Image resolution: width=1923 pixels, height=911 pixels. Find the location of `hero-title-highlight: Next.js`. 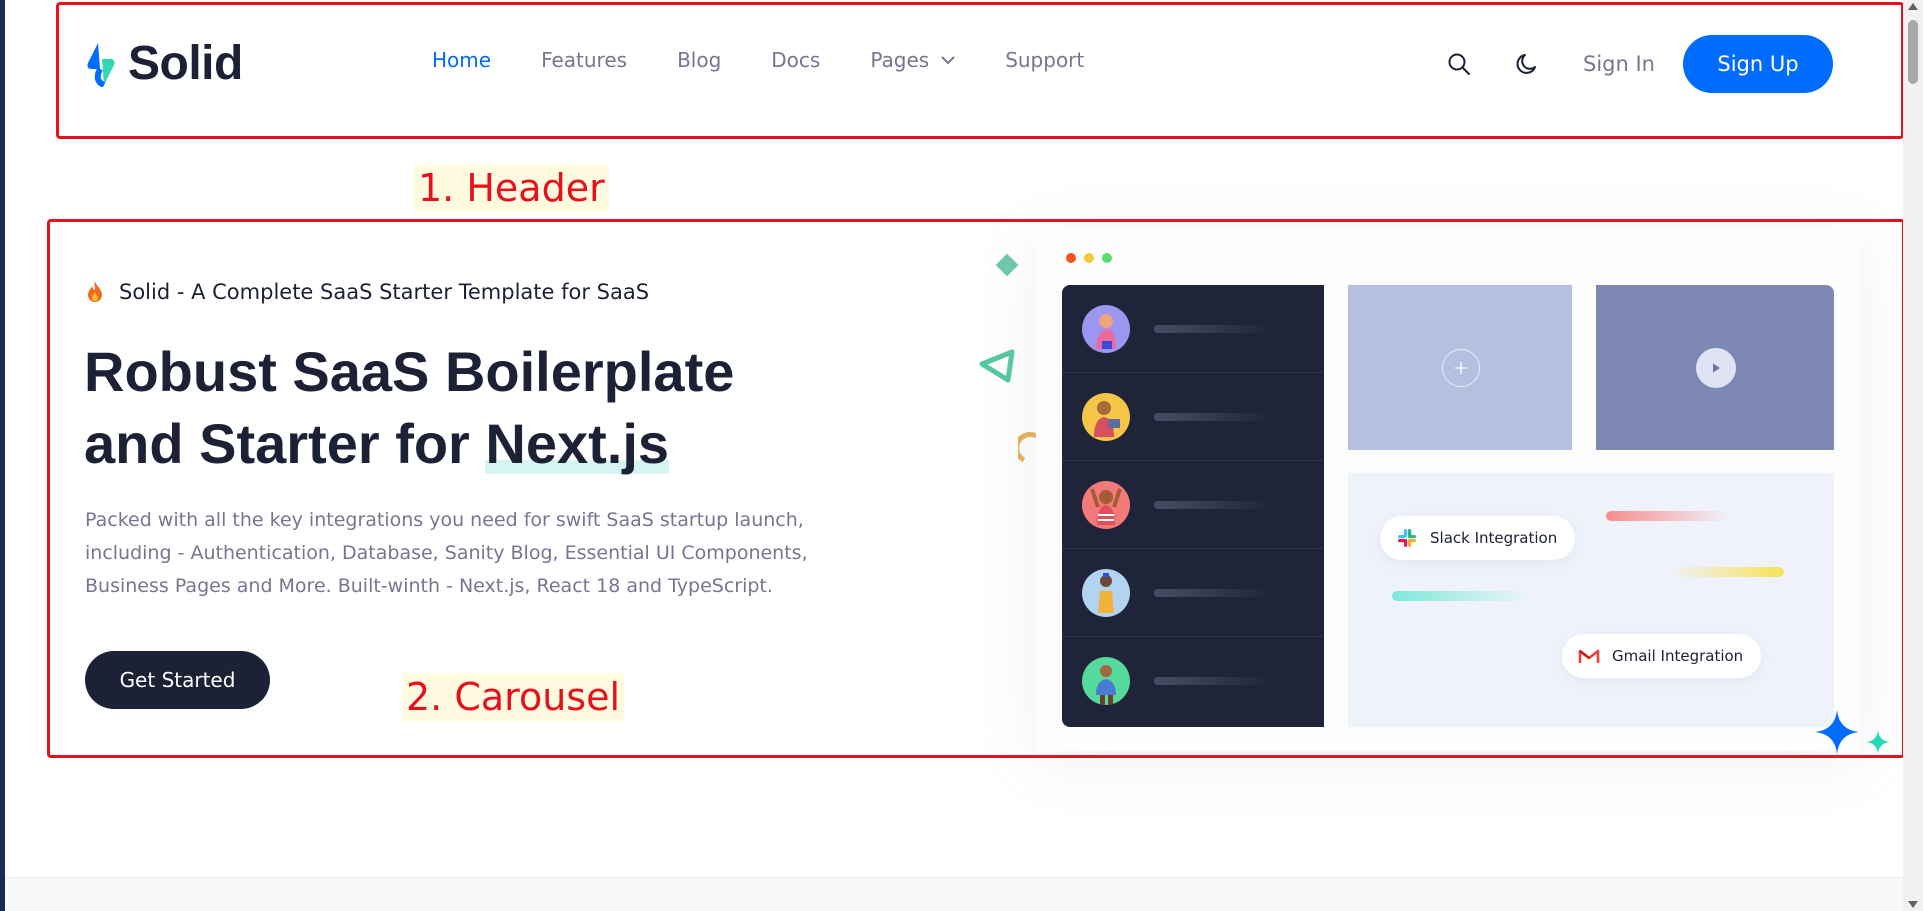

hero-title-highlight: Next.js is located at coordinates (577, 444).